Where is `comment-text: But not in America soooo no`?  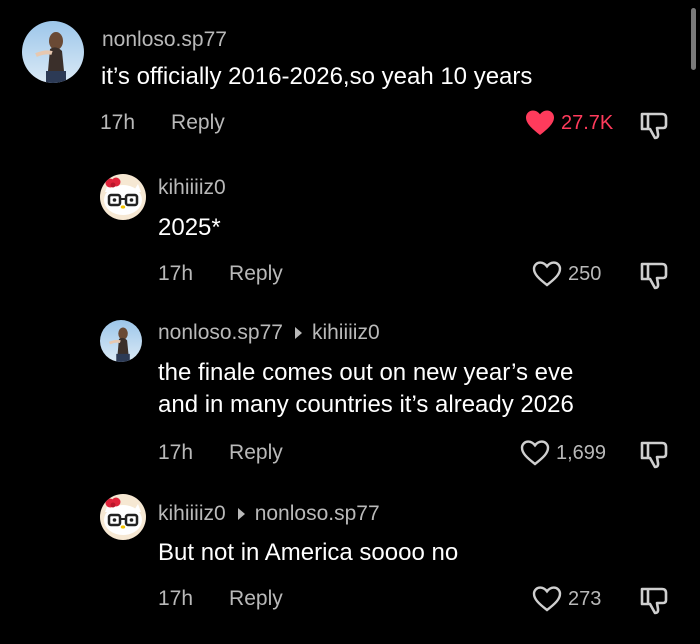 comment-text: But not in America soooo no is located at coordinates (308, 553).